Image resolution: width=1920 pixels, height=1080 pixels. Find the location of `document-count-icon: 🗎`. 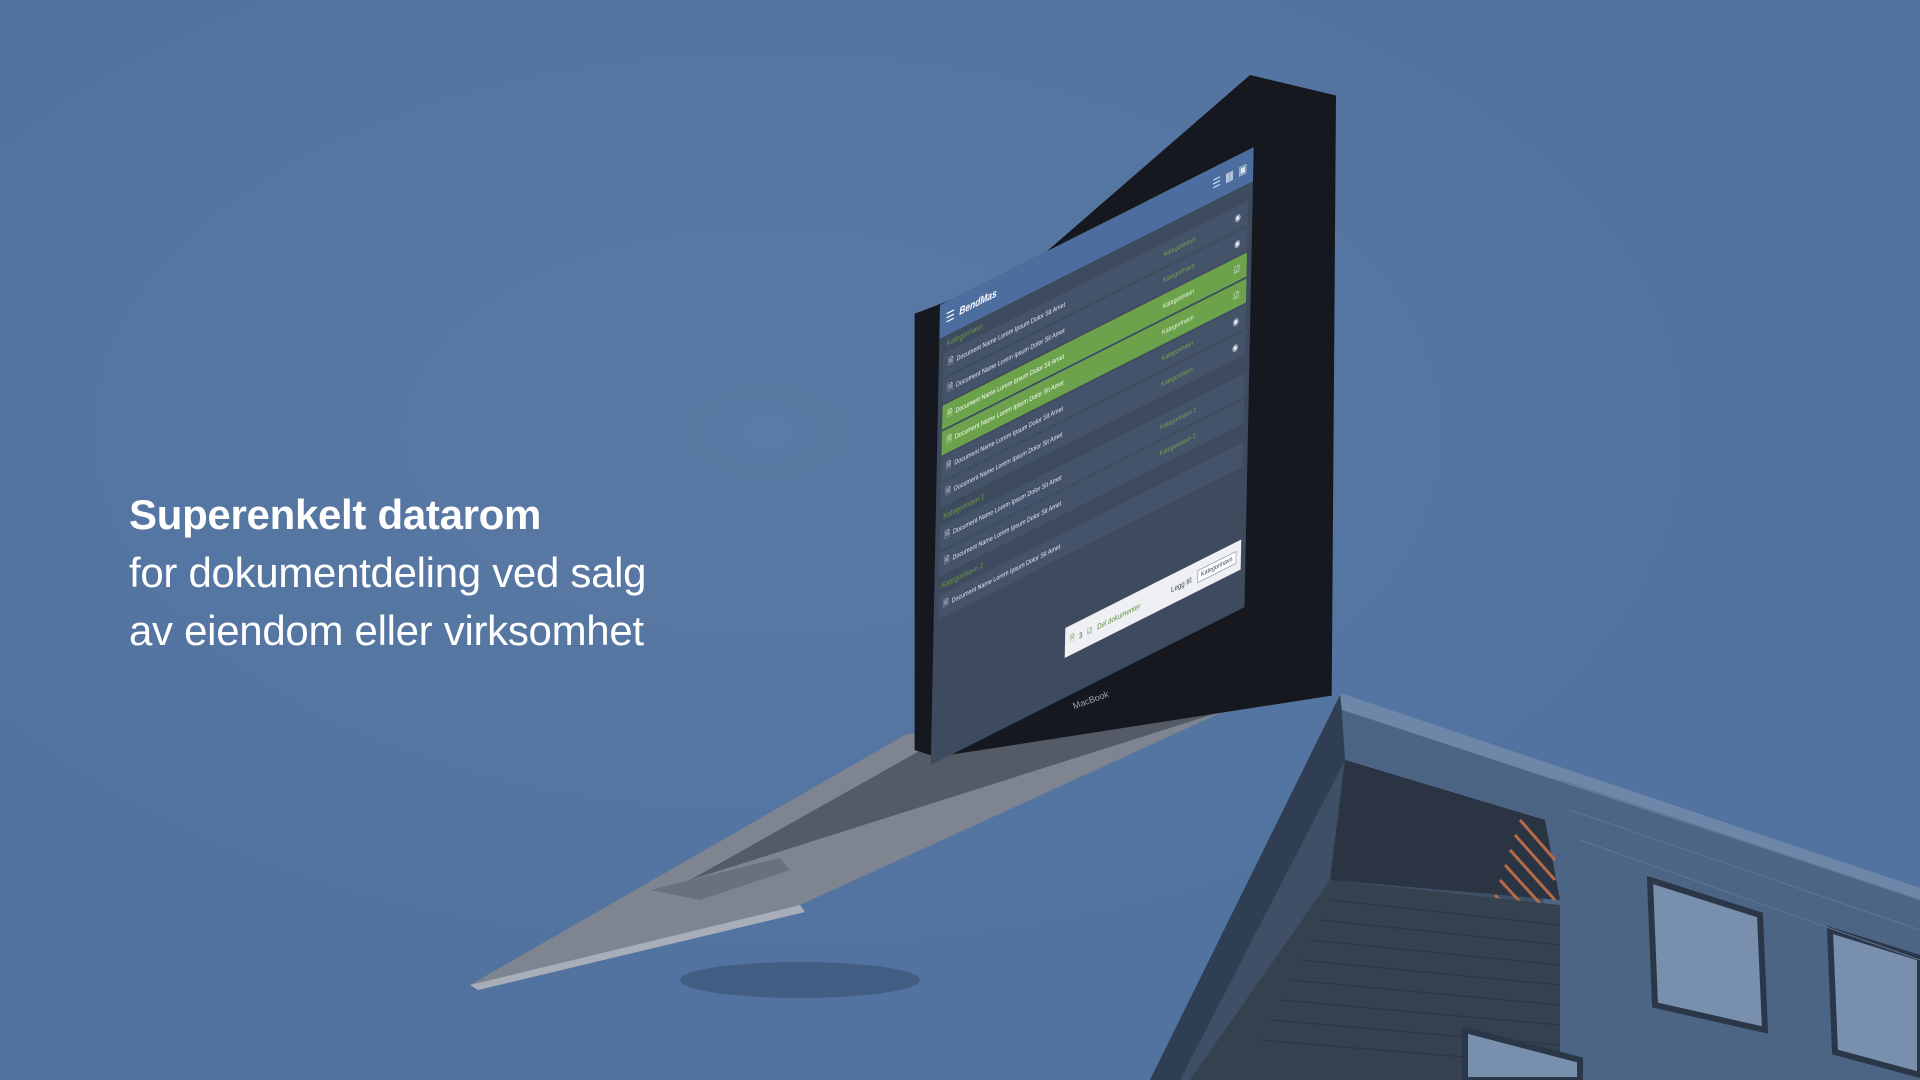

document-count-icon: 🗎 is located at coordinates (1072, 638).